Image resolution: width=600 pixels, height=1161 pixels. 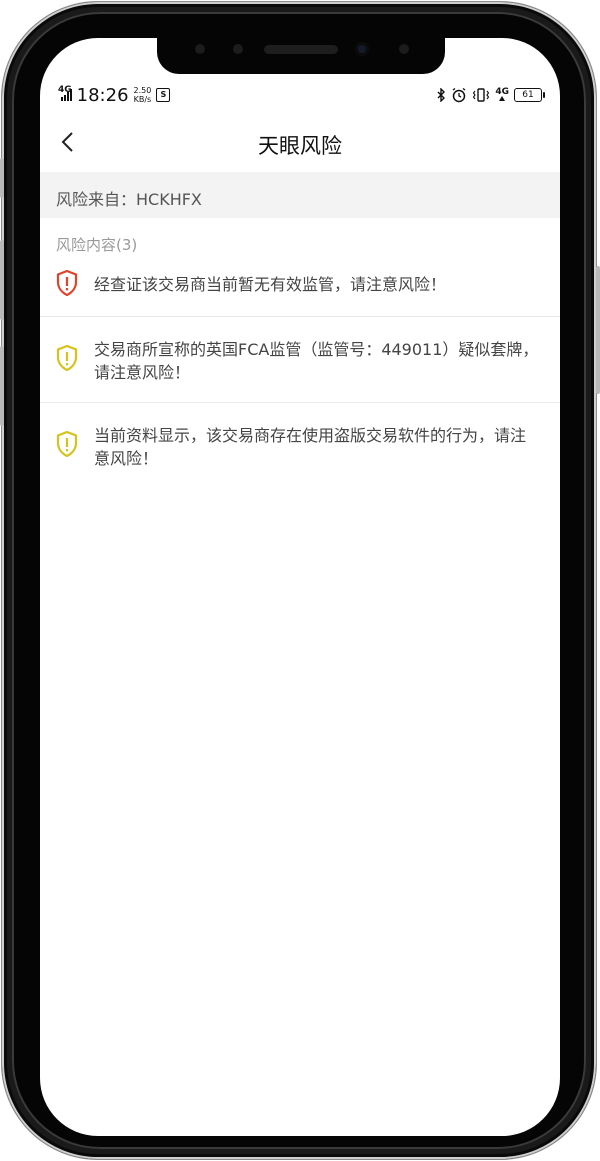 What do you see at coordinates (362, 49) in the screenshot?
I see `front-camera` at bounding box center [362, 49].